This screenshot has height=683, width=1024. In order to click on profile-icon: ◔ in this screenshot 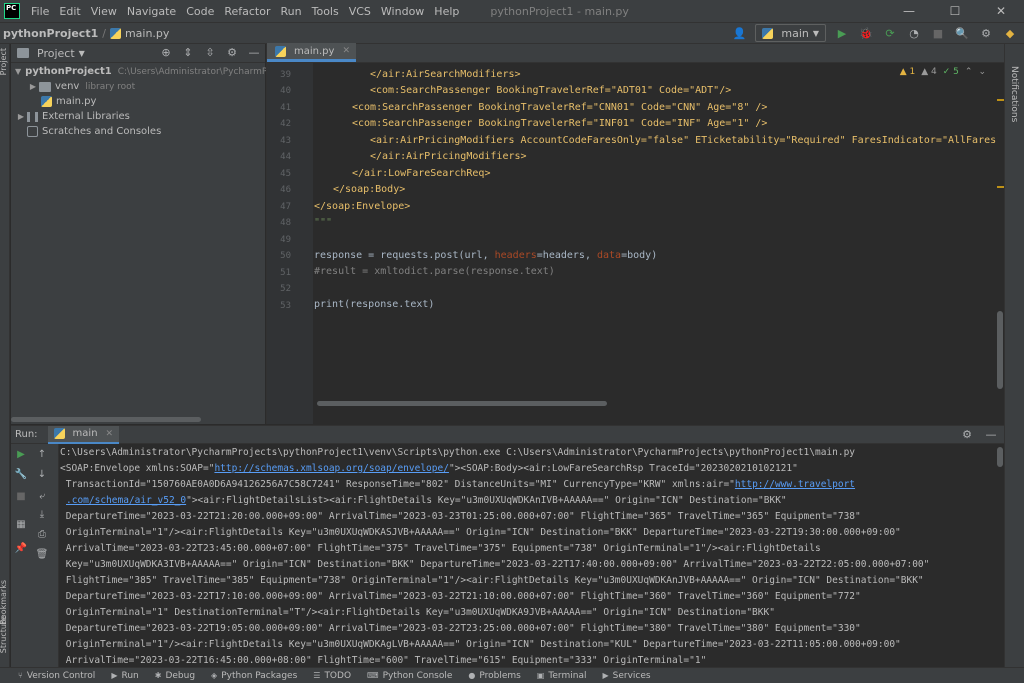, I will do `click(914, 33)`.